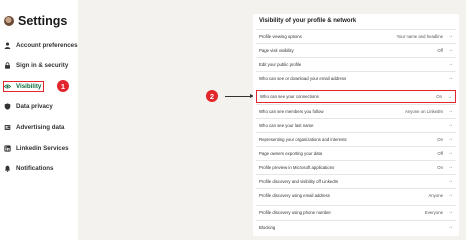 The height and width of the screenshot is (246, 474). I want to click on linkedin-icon, so click(7, 148).